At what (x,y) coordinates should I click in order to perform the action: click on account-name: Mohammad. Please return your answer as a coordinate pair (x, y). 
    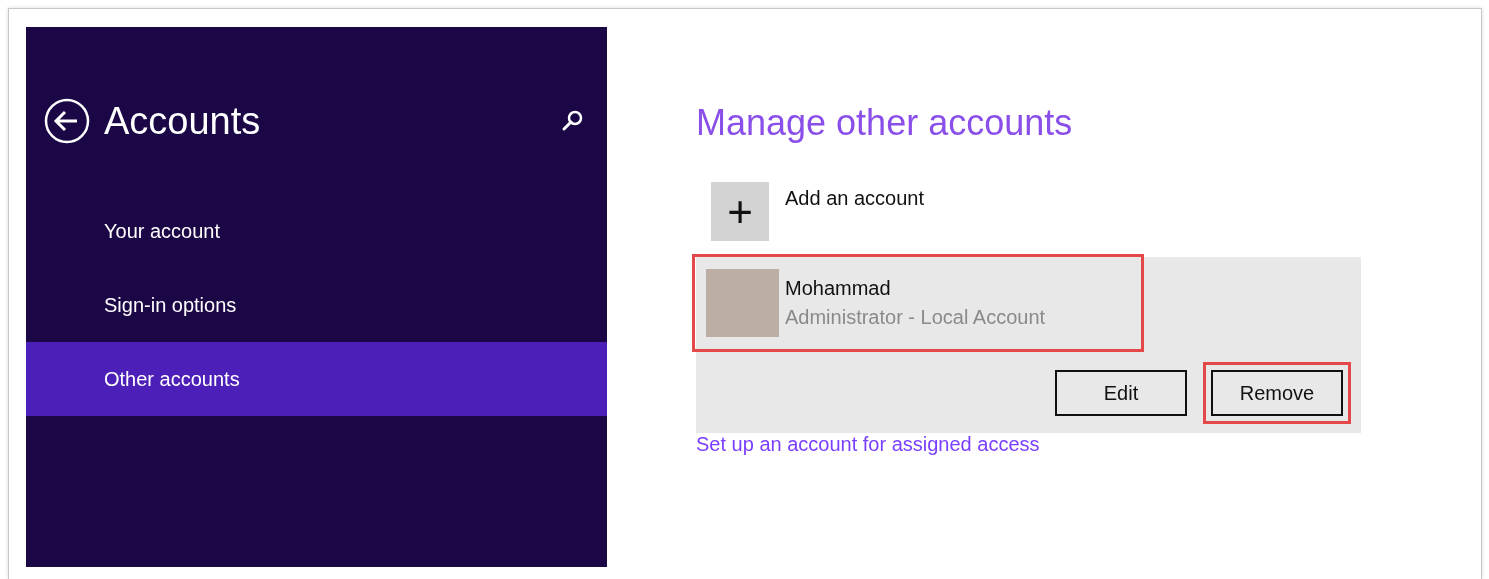
    Looking at the image, I should click on (838, 288).